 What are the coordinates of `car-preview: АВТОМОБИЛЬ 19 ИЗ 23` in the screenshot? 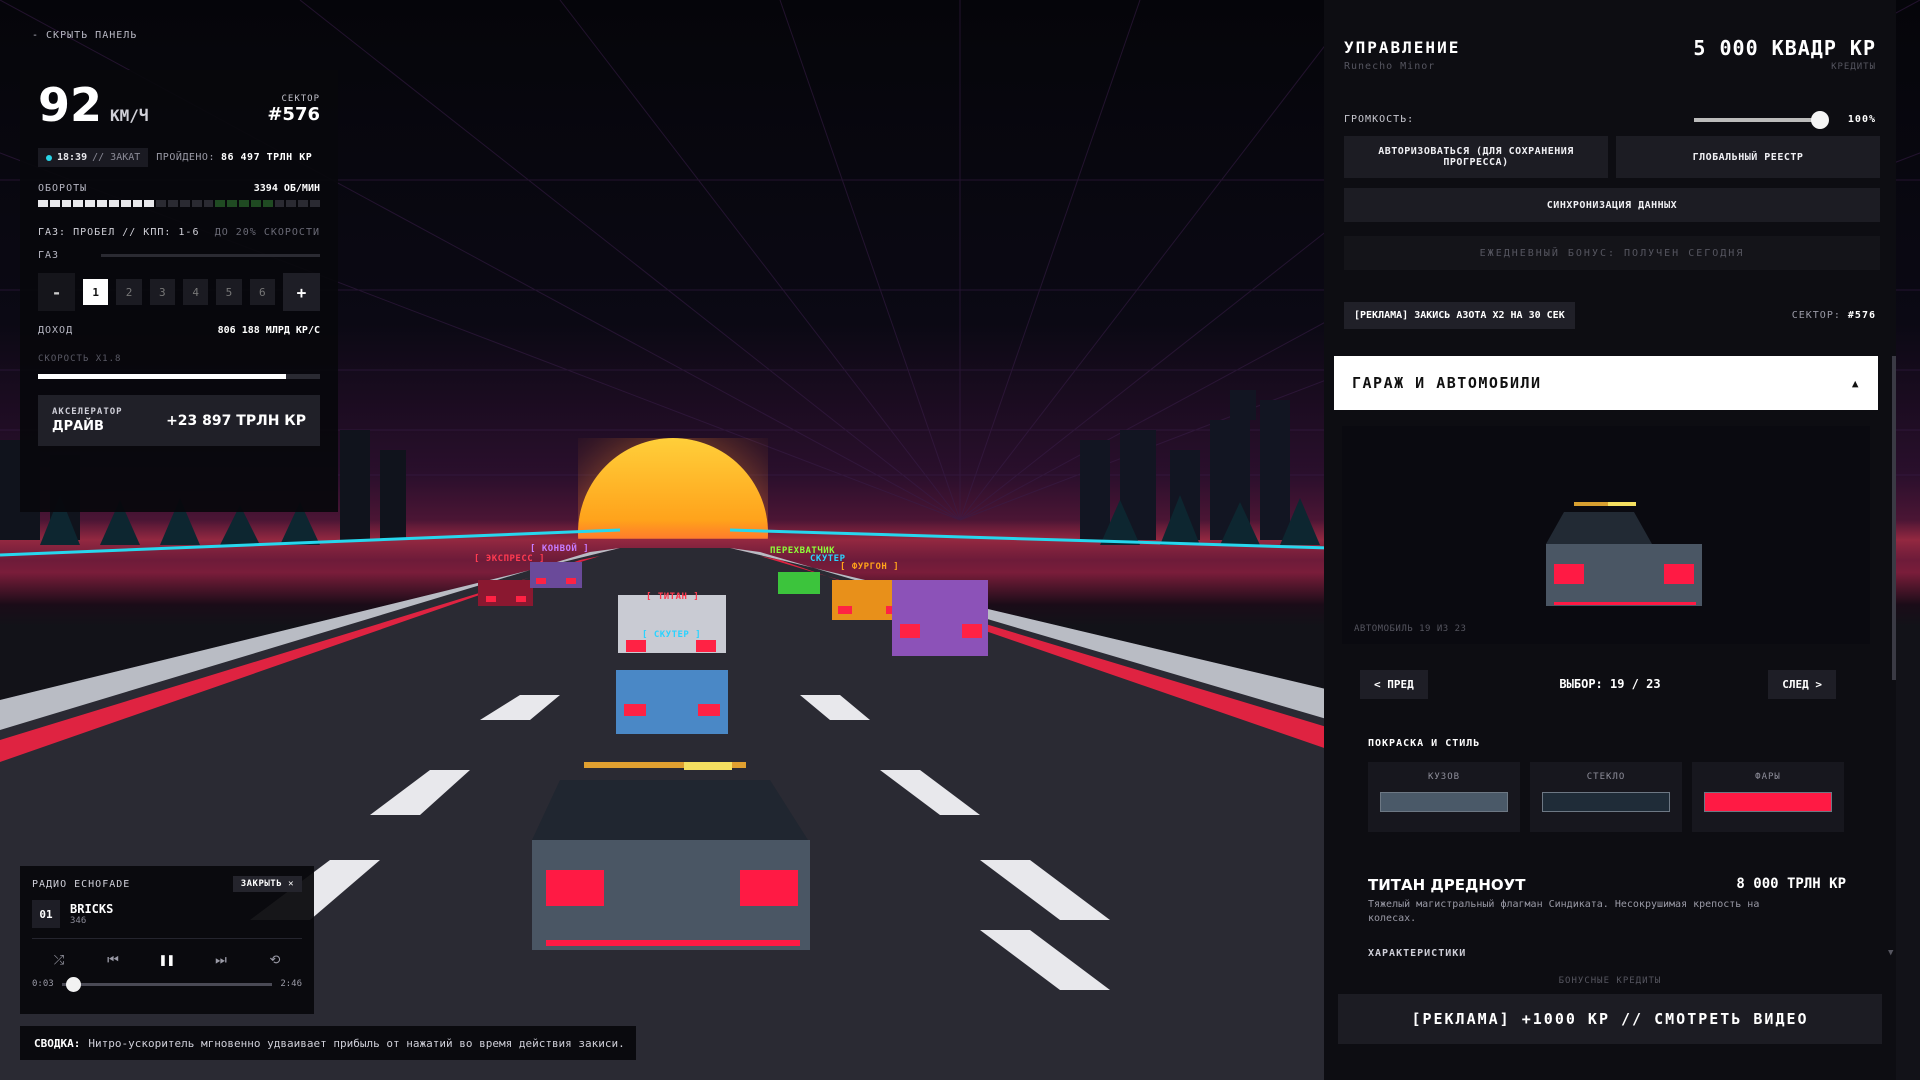 It's located at (1606, 535).